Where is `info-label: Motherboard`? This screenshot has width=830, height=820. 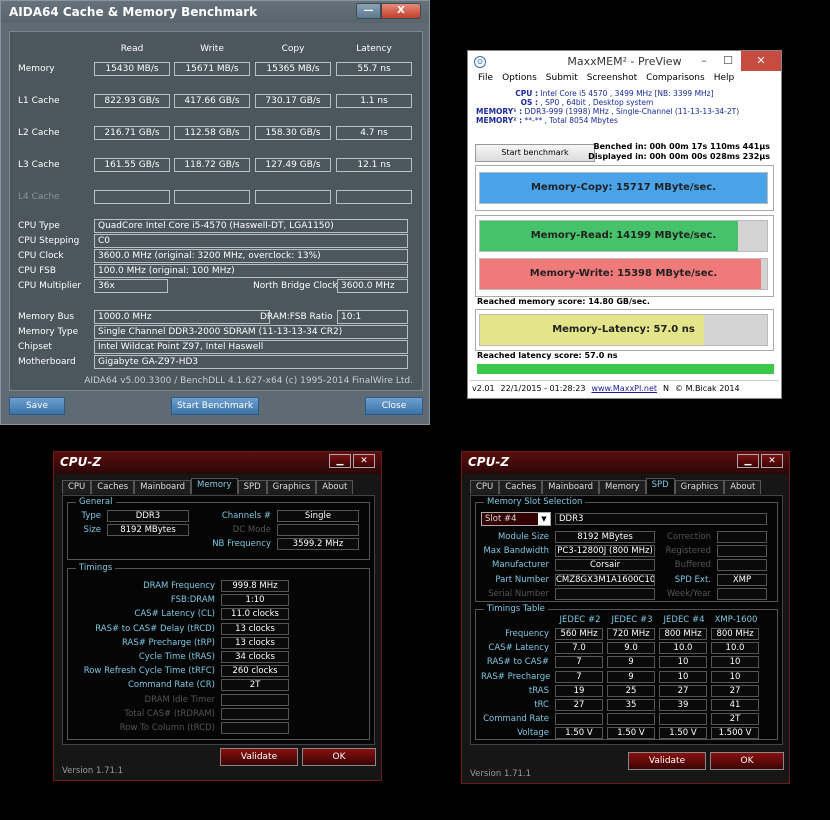
info-label: Motherboard is located at coordinates (47, 362).